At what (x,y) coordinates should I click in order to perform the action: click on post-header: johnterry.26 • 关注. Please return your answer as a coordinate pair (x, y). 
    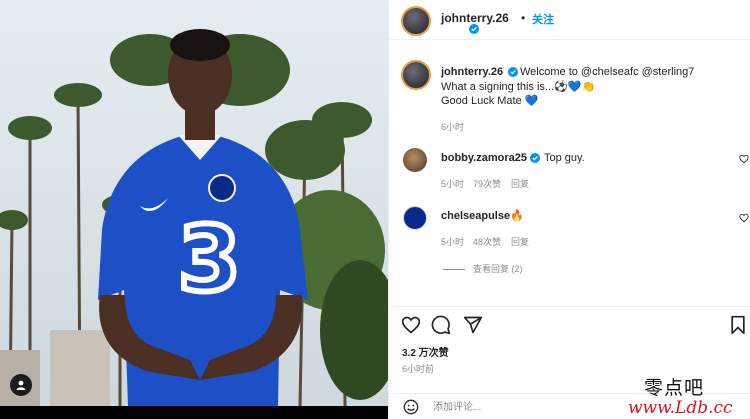
    Looking at the image, I should click on (569, 20).